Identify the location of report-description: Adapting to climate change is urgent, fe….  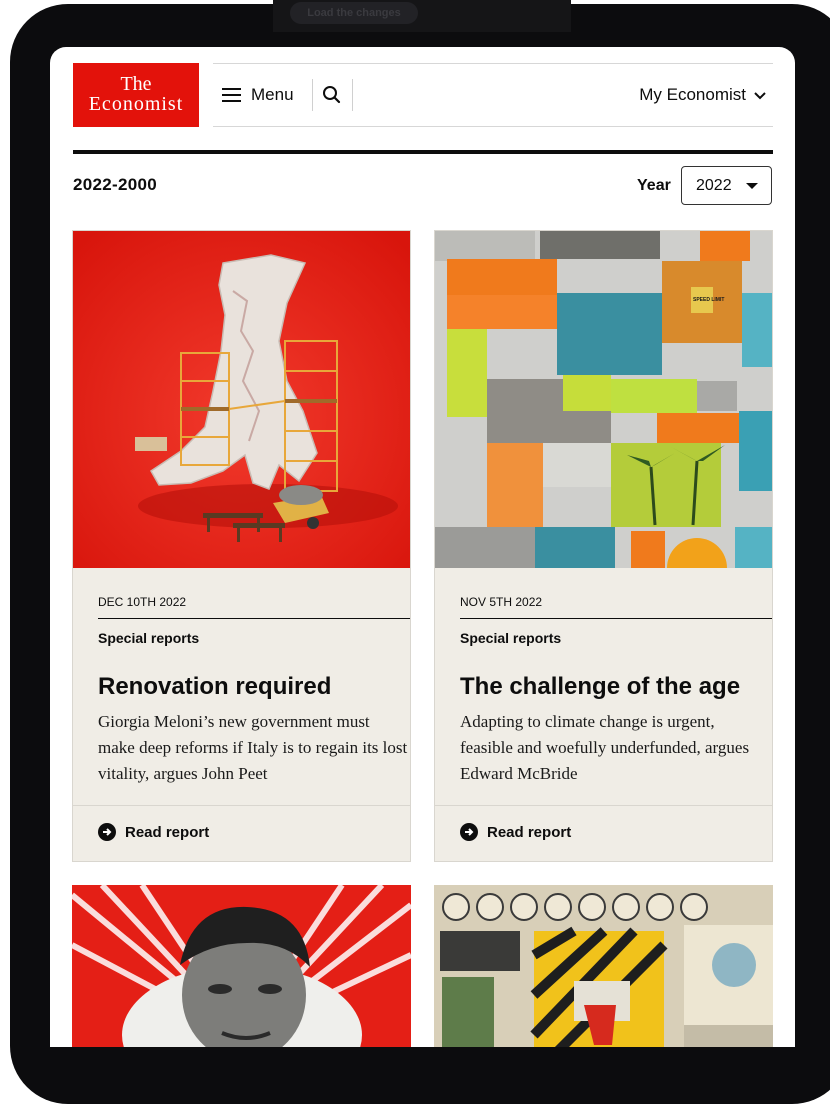
(605, 747).